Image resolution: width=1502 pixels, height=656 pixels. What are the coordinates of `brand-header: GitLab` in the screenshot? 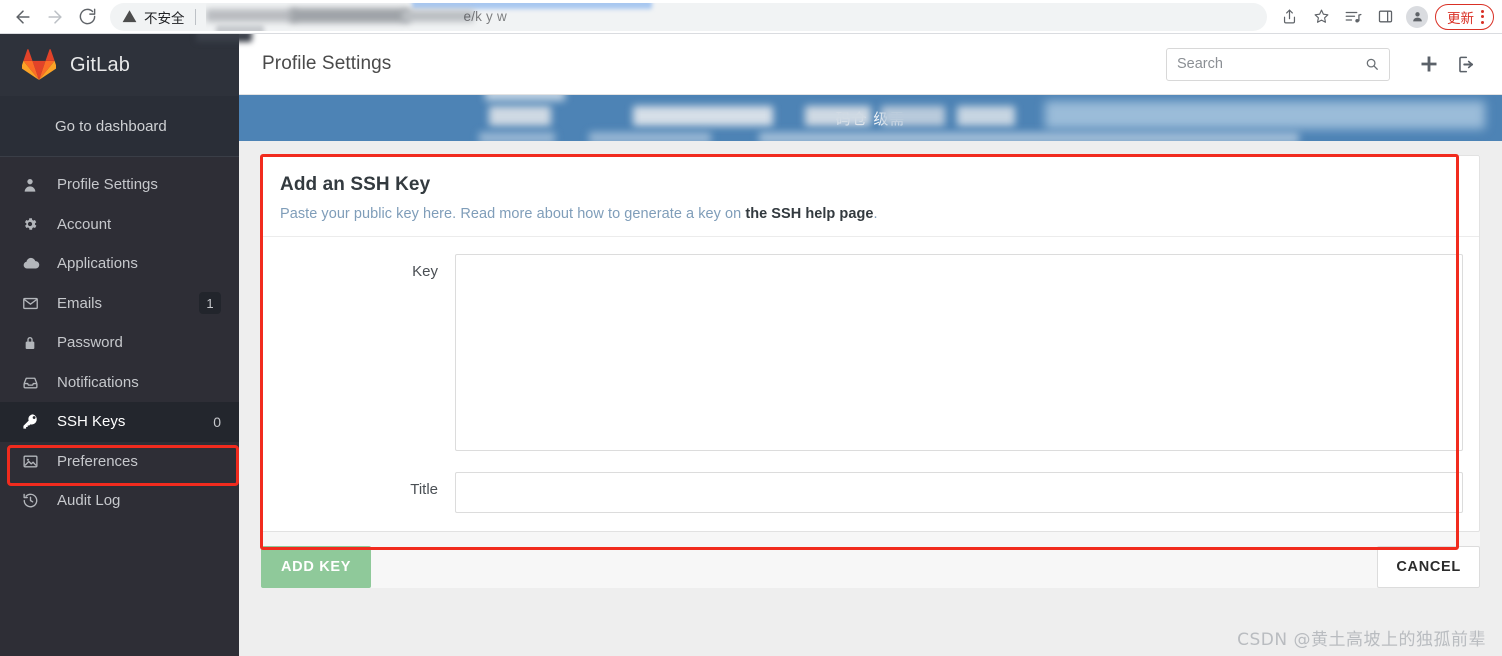 It's located at (119, 65).